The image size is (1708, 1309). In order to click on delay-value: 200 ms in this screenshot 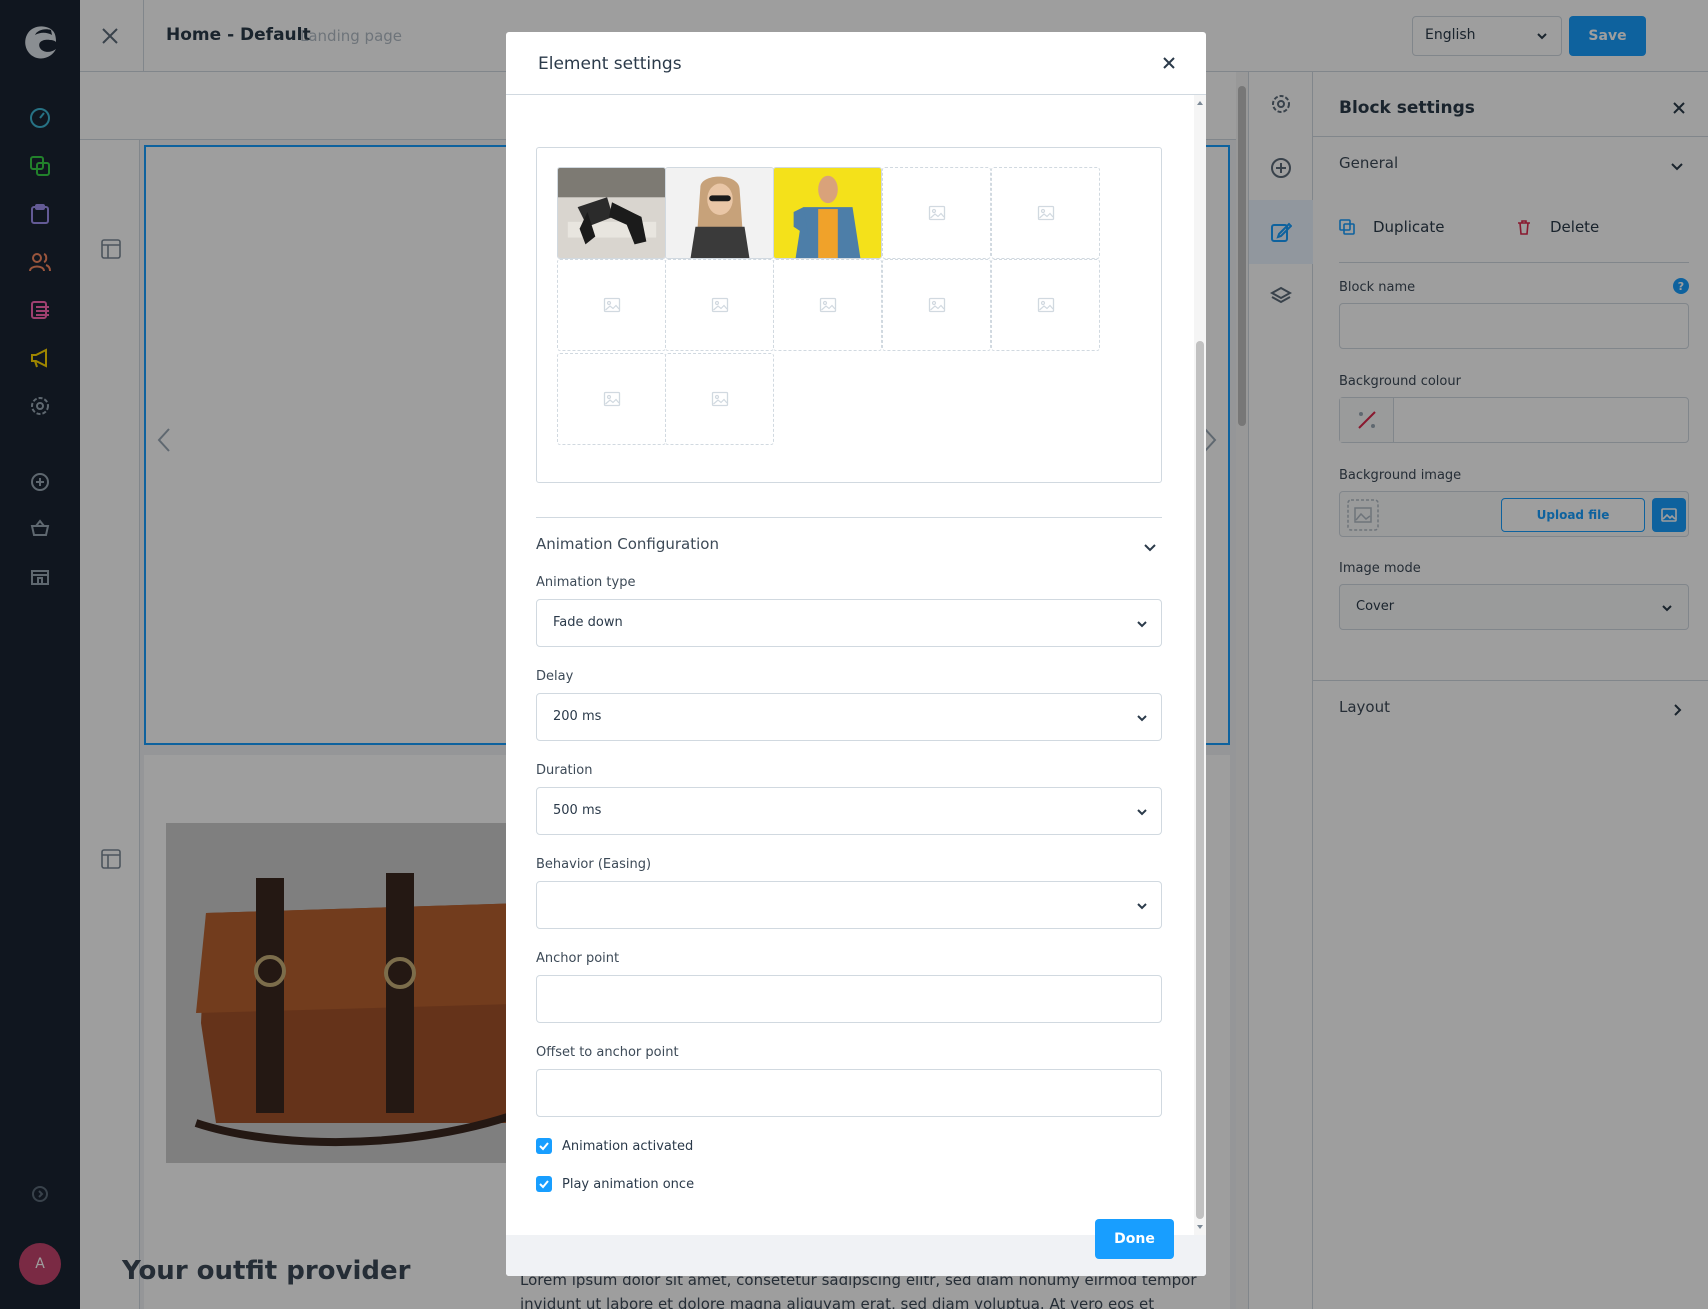, I will do `click(577, 716)`.